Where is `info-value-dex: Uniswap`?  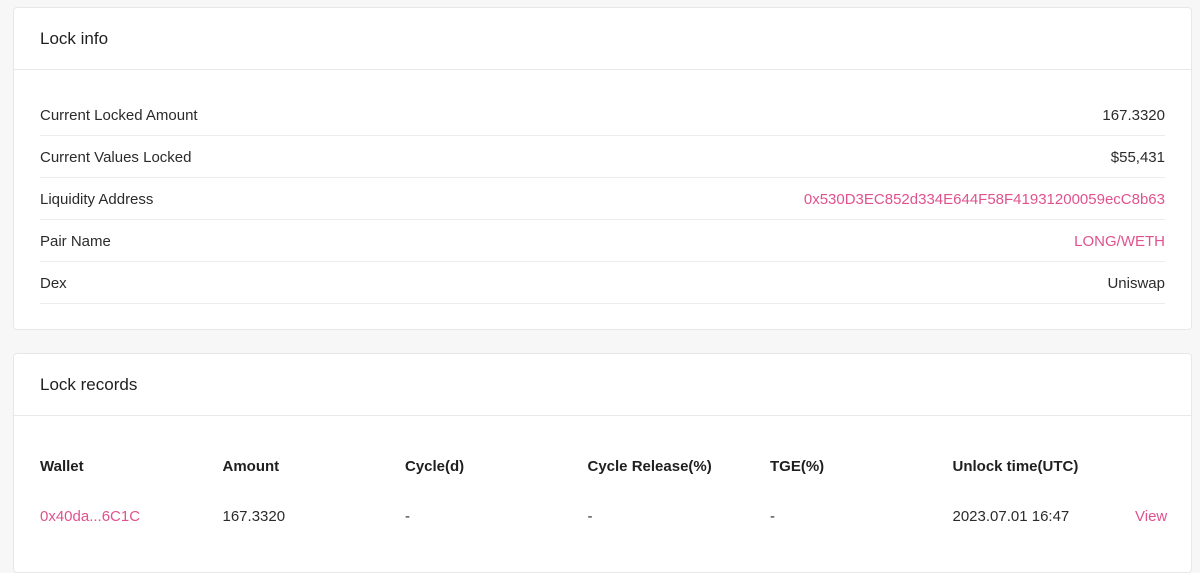 info-value-dex: Uniswap is located at coordinates (1136, 283).